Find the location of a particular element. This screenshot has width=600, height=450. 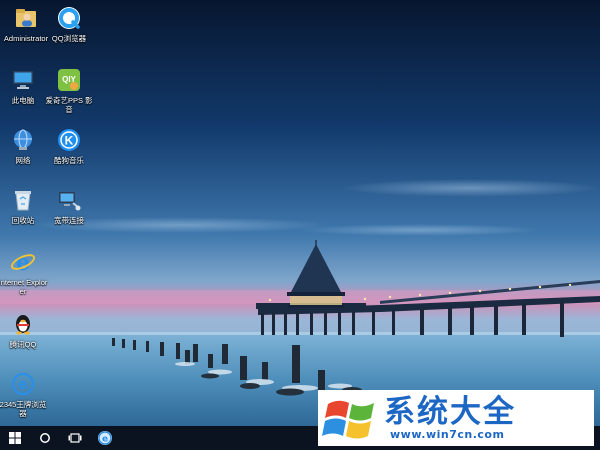

svg-text: K is located at coordinates (69, 141).